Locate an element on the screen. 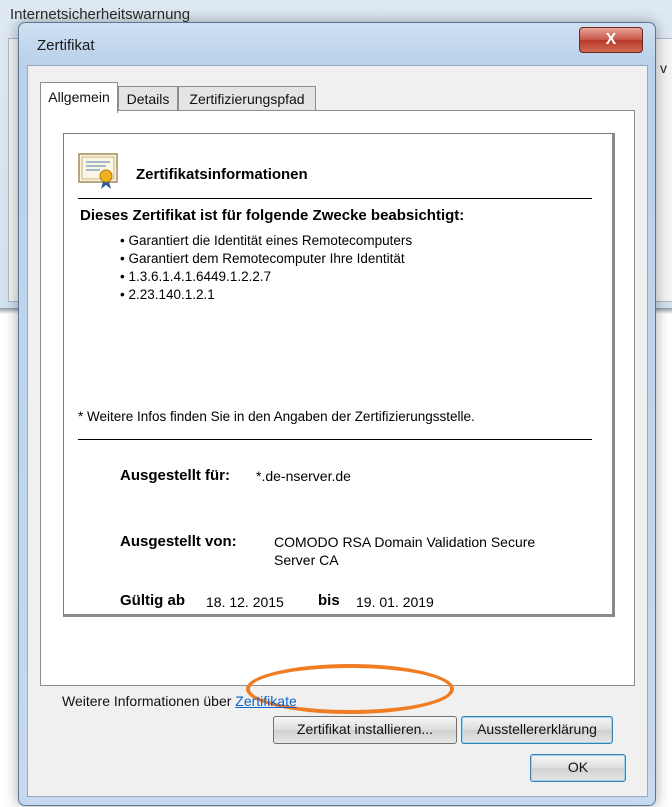 The width and height of the screenshot is (672, 807). tab-details: Details is located at coordinates (148, 98).